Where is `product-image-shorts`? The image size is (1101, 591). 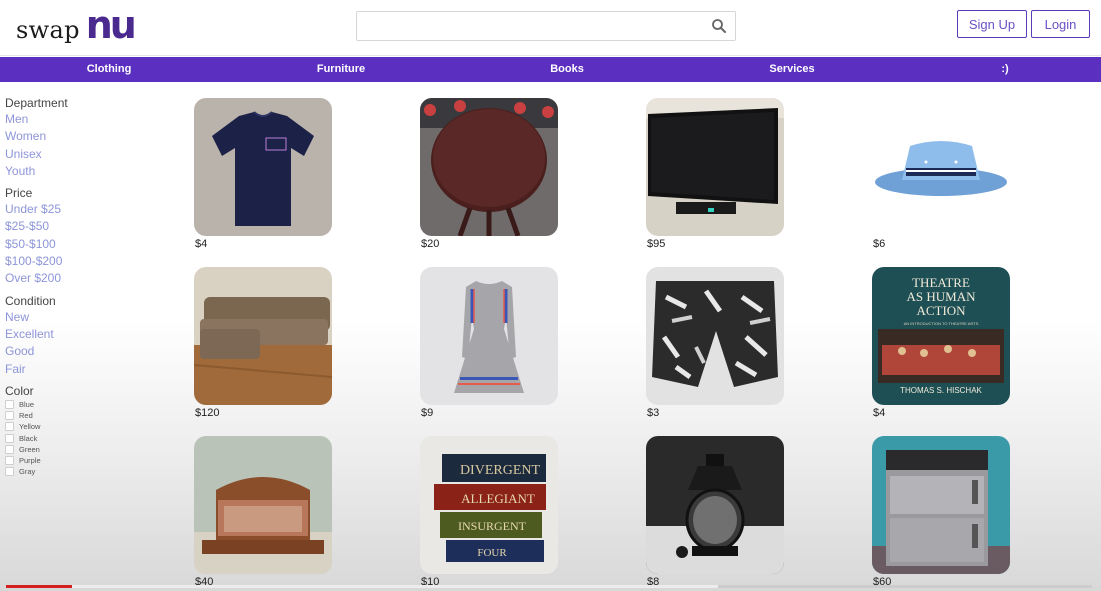 product-image-shorts is located at coordinates (715, 336).